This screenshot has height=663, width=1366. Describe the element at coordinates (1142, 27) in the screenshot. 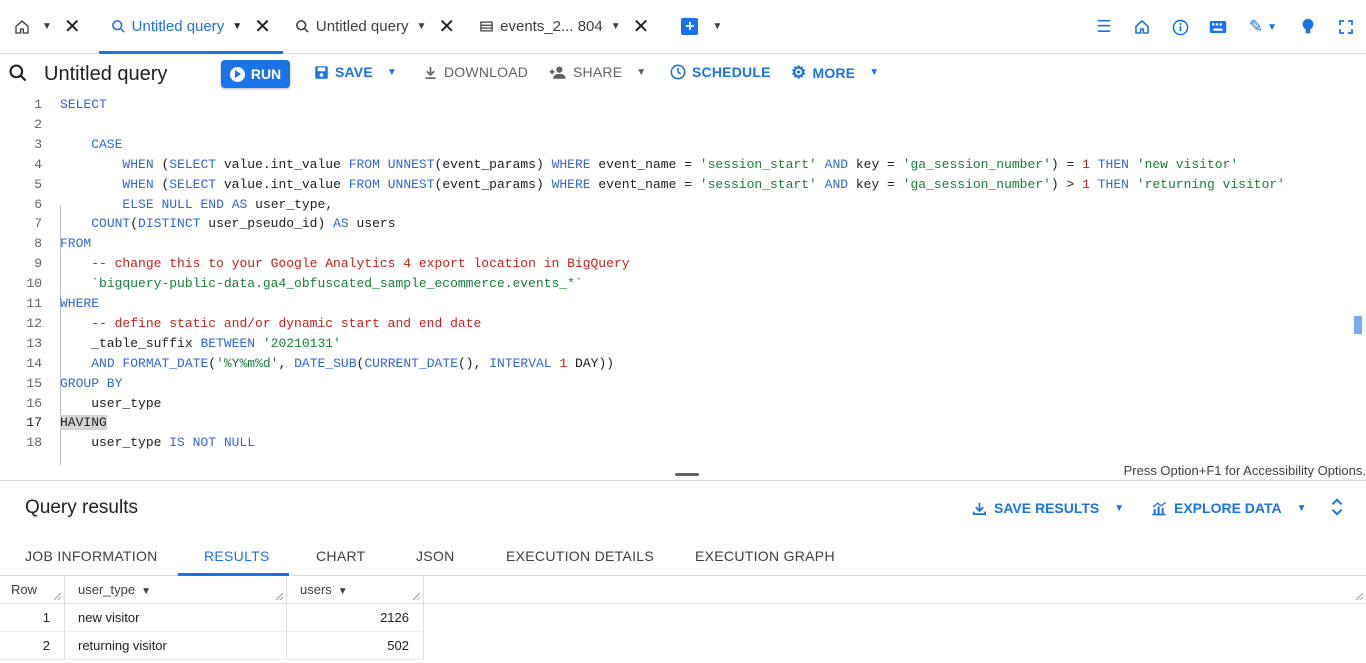

I see `home-icon` at that location.